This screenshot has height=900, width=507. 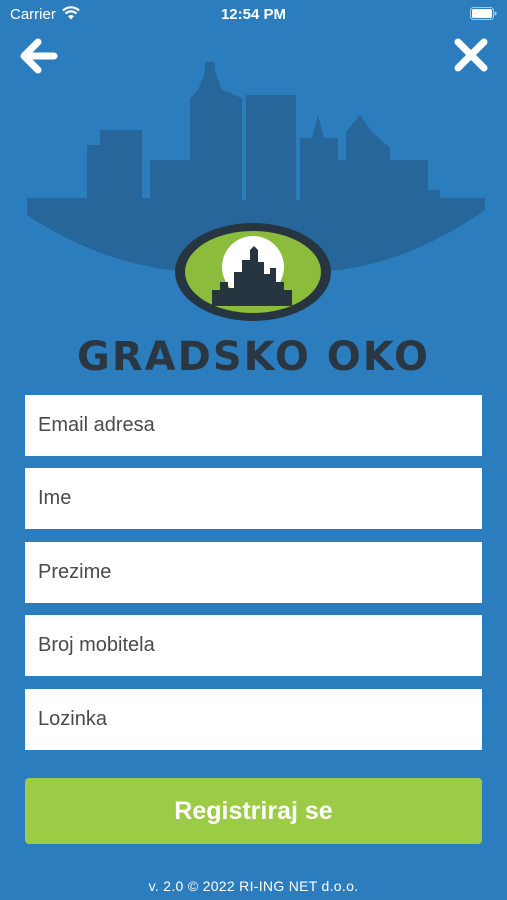 What do you see at coordinates (253, 425) in the screenshot?
I see `email-field` at bounding box center [253, 425].